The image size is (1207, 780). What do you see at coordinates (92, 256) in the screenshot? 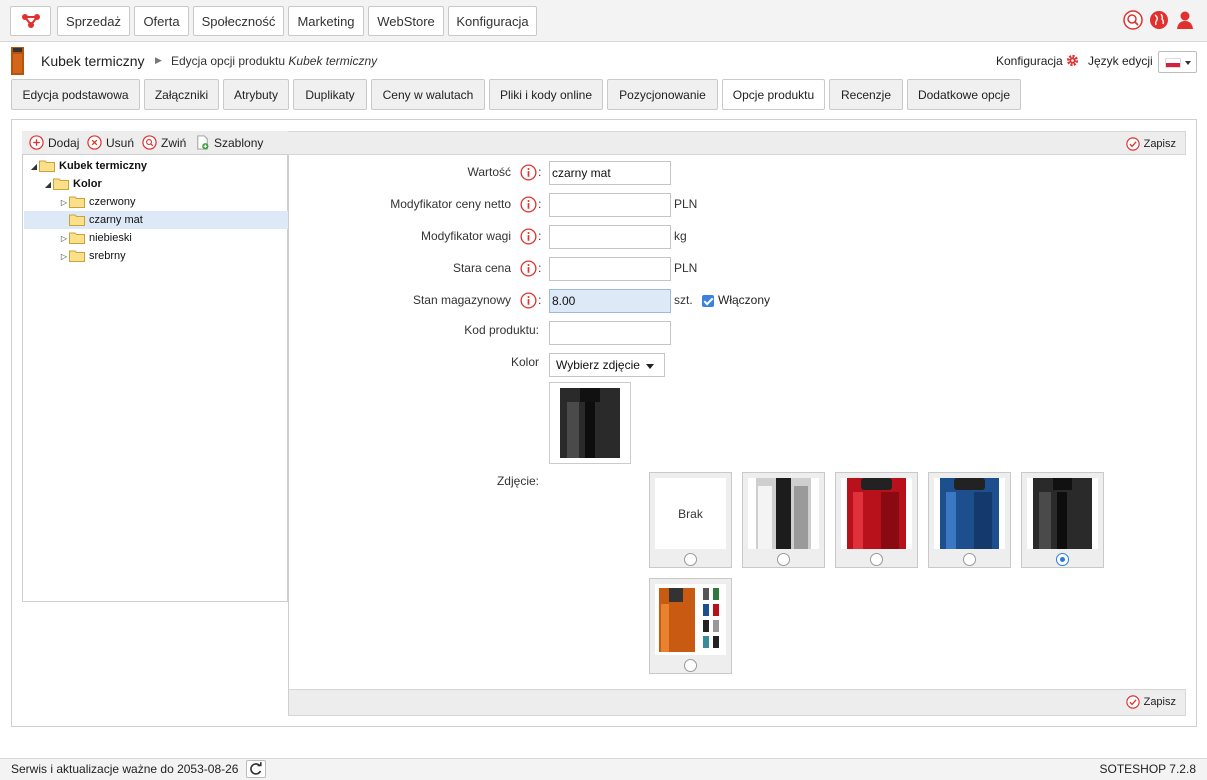
I see `tree-item: ▷ srebrny` at bounding box center [92, 256].